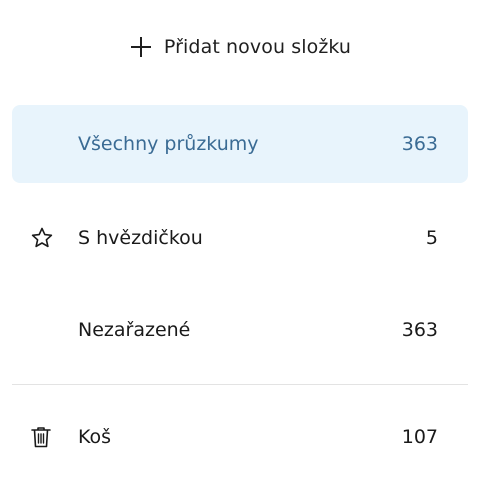  I want to click on trash-icon, so click(41, 437).